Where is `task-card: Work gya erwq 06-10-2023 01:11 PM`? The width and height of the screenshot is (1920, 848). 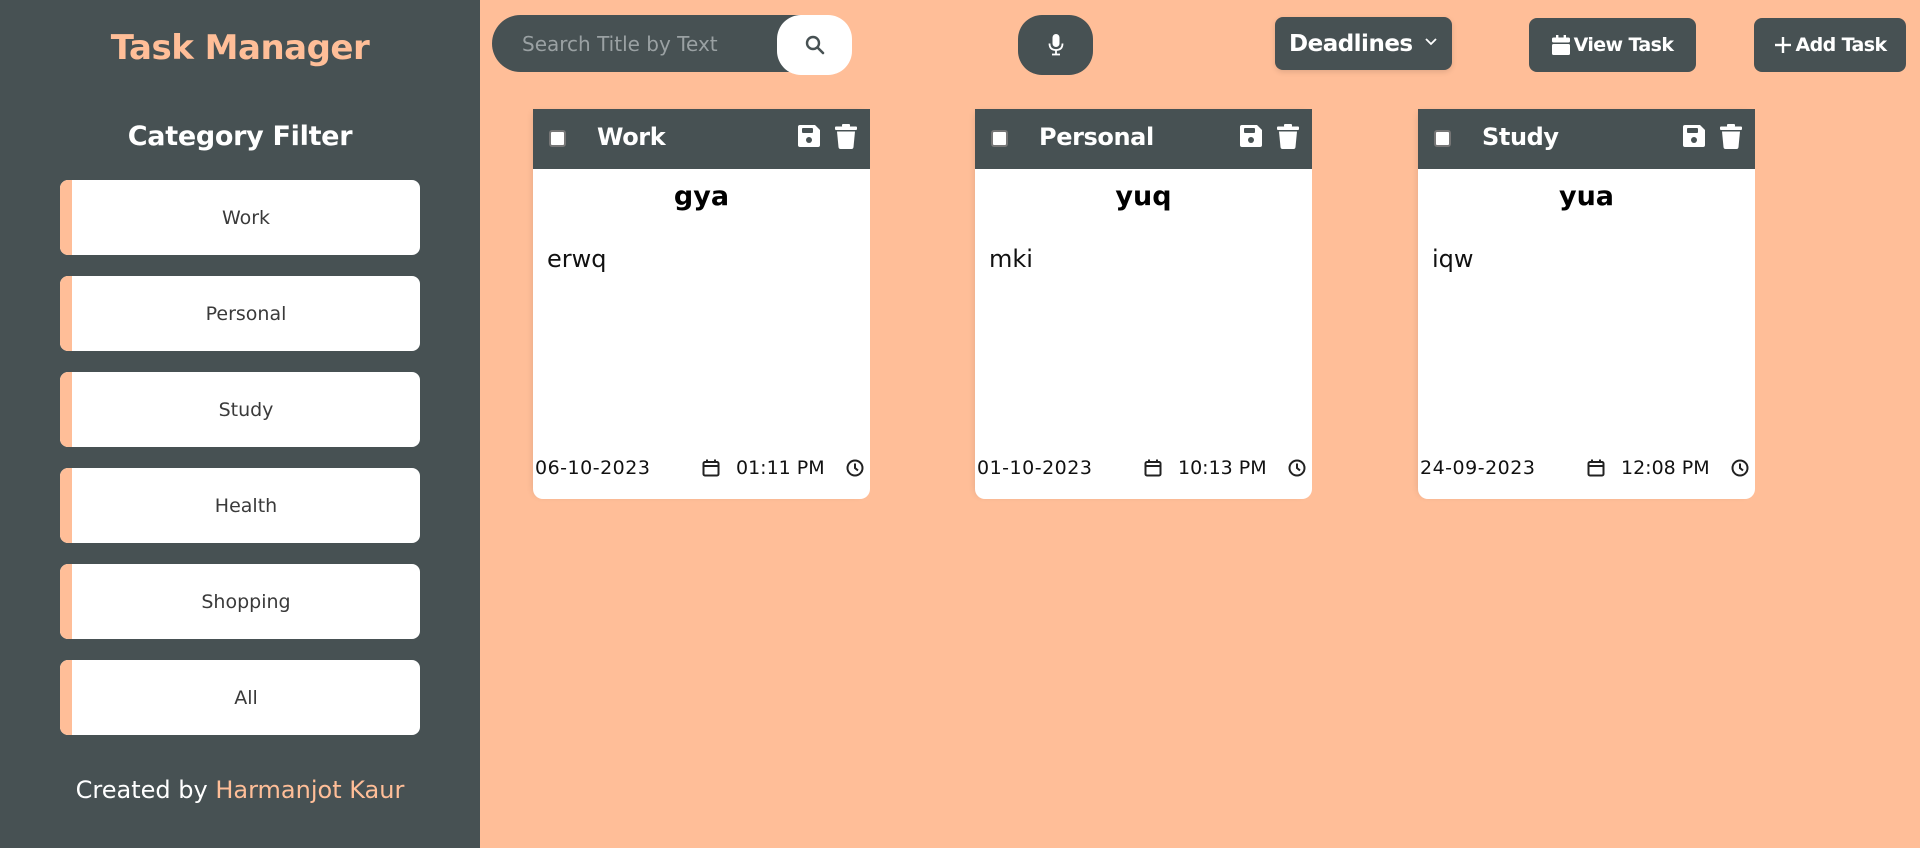
task-card: Work gya erwq 06-10-2023 01:11 PM is located at coordinates (701, 304).